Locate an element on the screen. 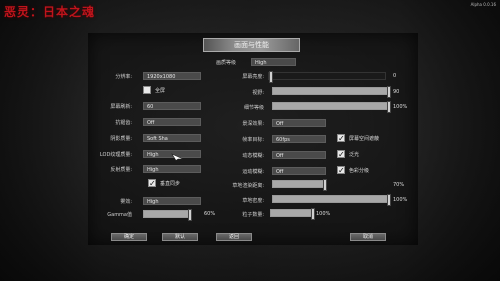 This screenshot has width=500, height=281. aa-dropdown: Off is located at coordinates (172, 122).